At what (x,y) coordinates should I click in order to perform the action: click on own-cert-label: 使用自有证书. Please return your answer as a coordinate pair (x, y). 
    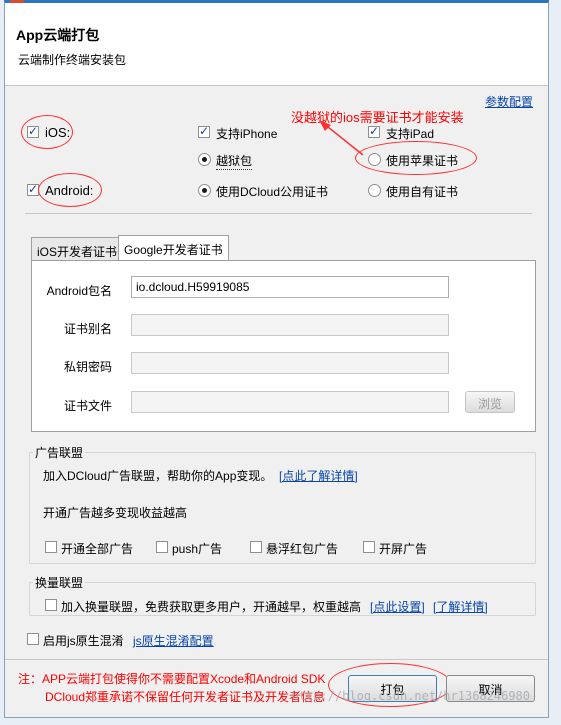
    Looking at the image, I should click on (422, 192).